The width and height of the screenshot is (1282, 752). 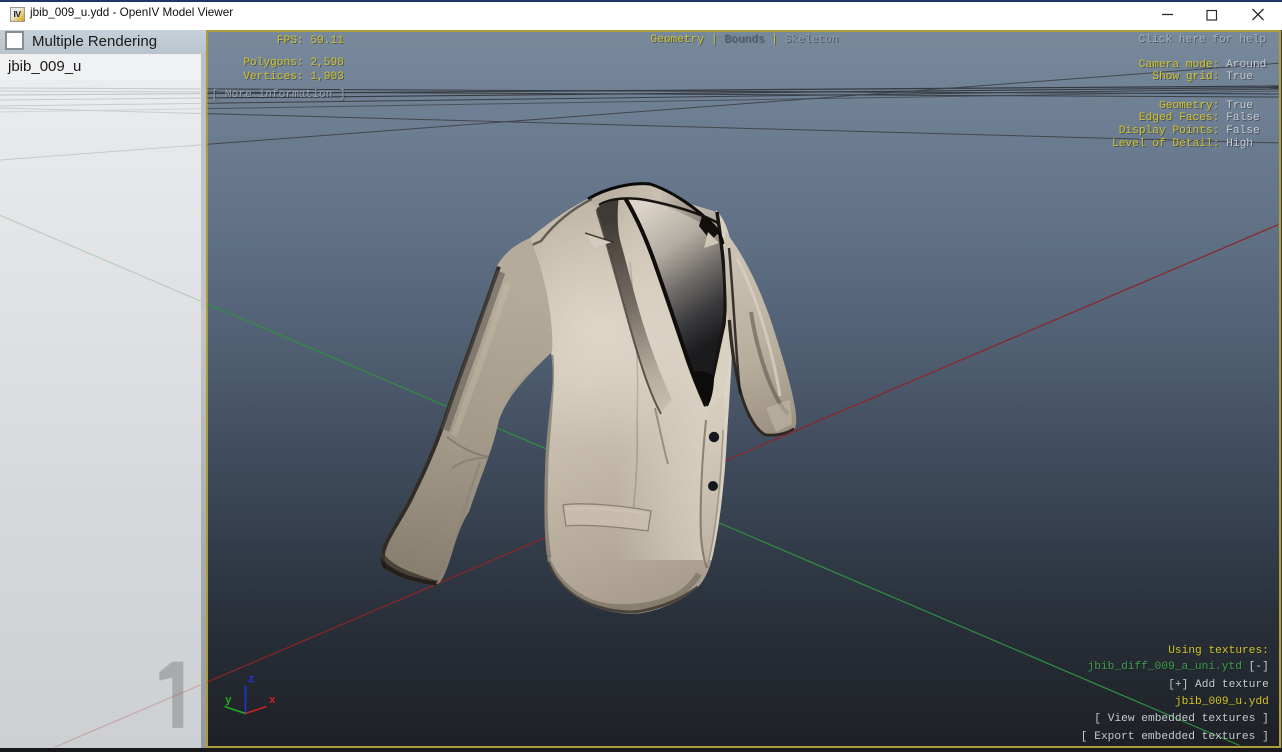 I want to click on svg-text: x, so click(x=272, y=701).